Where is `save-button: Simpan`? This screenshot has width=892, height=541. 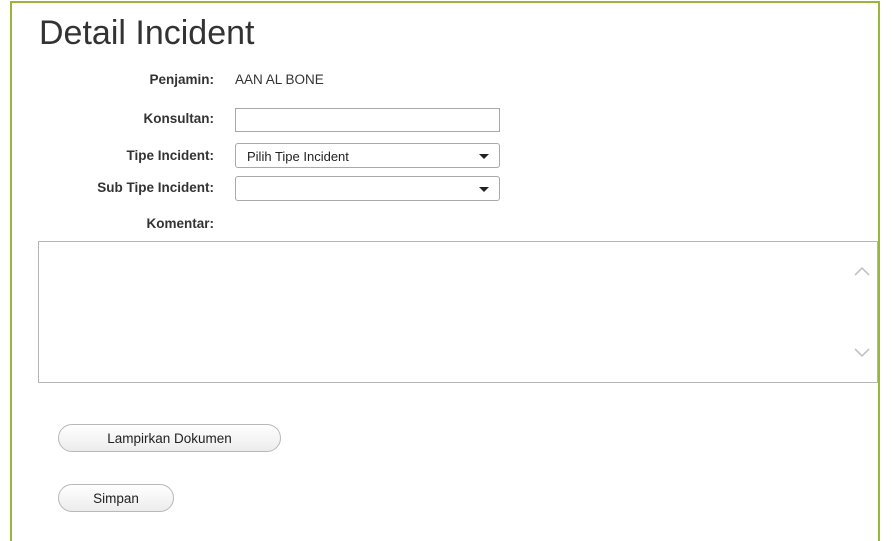
save-button: Simpan is located at coordinates (116, 498).